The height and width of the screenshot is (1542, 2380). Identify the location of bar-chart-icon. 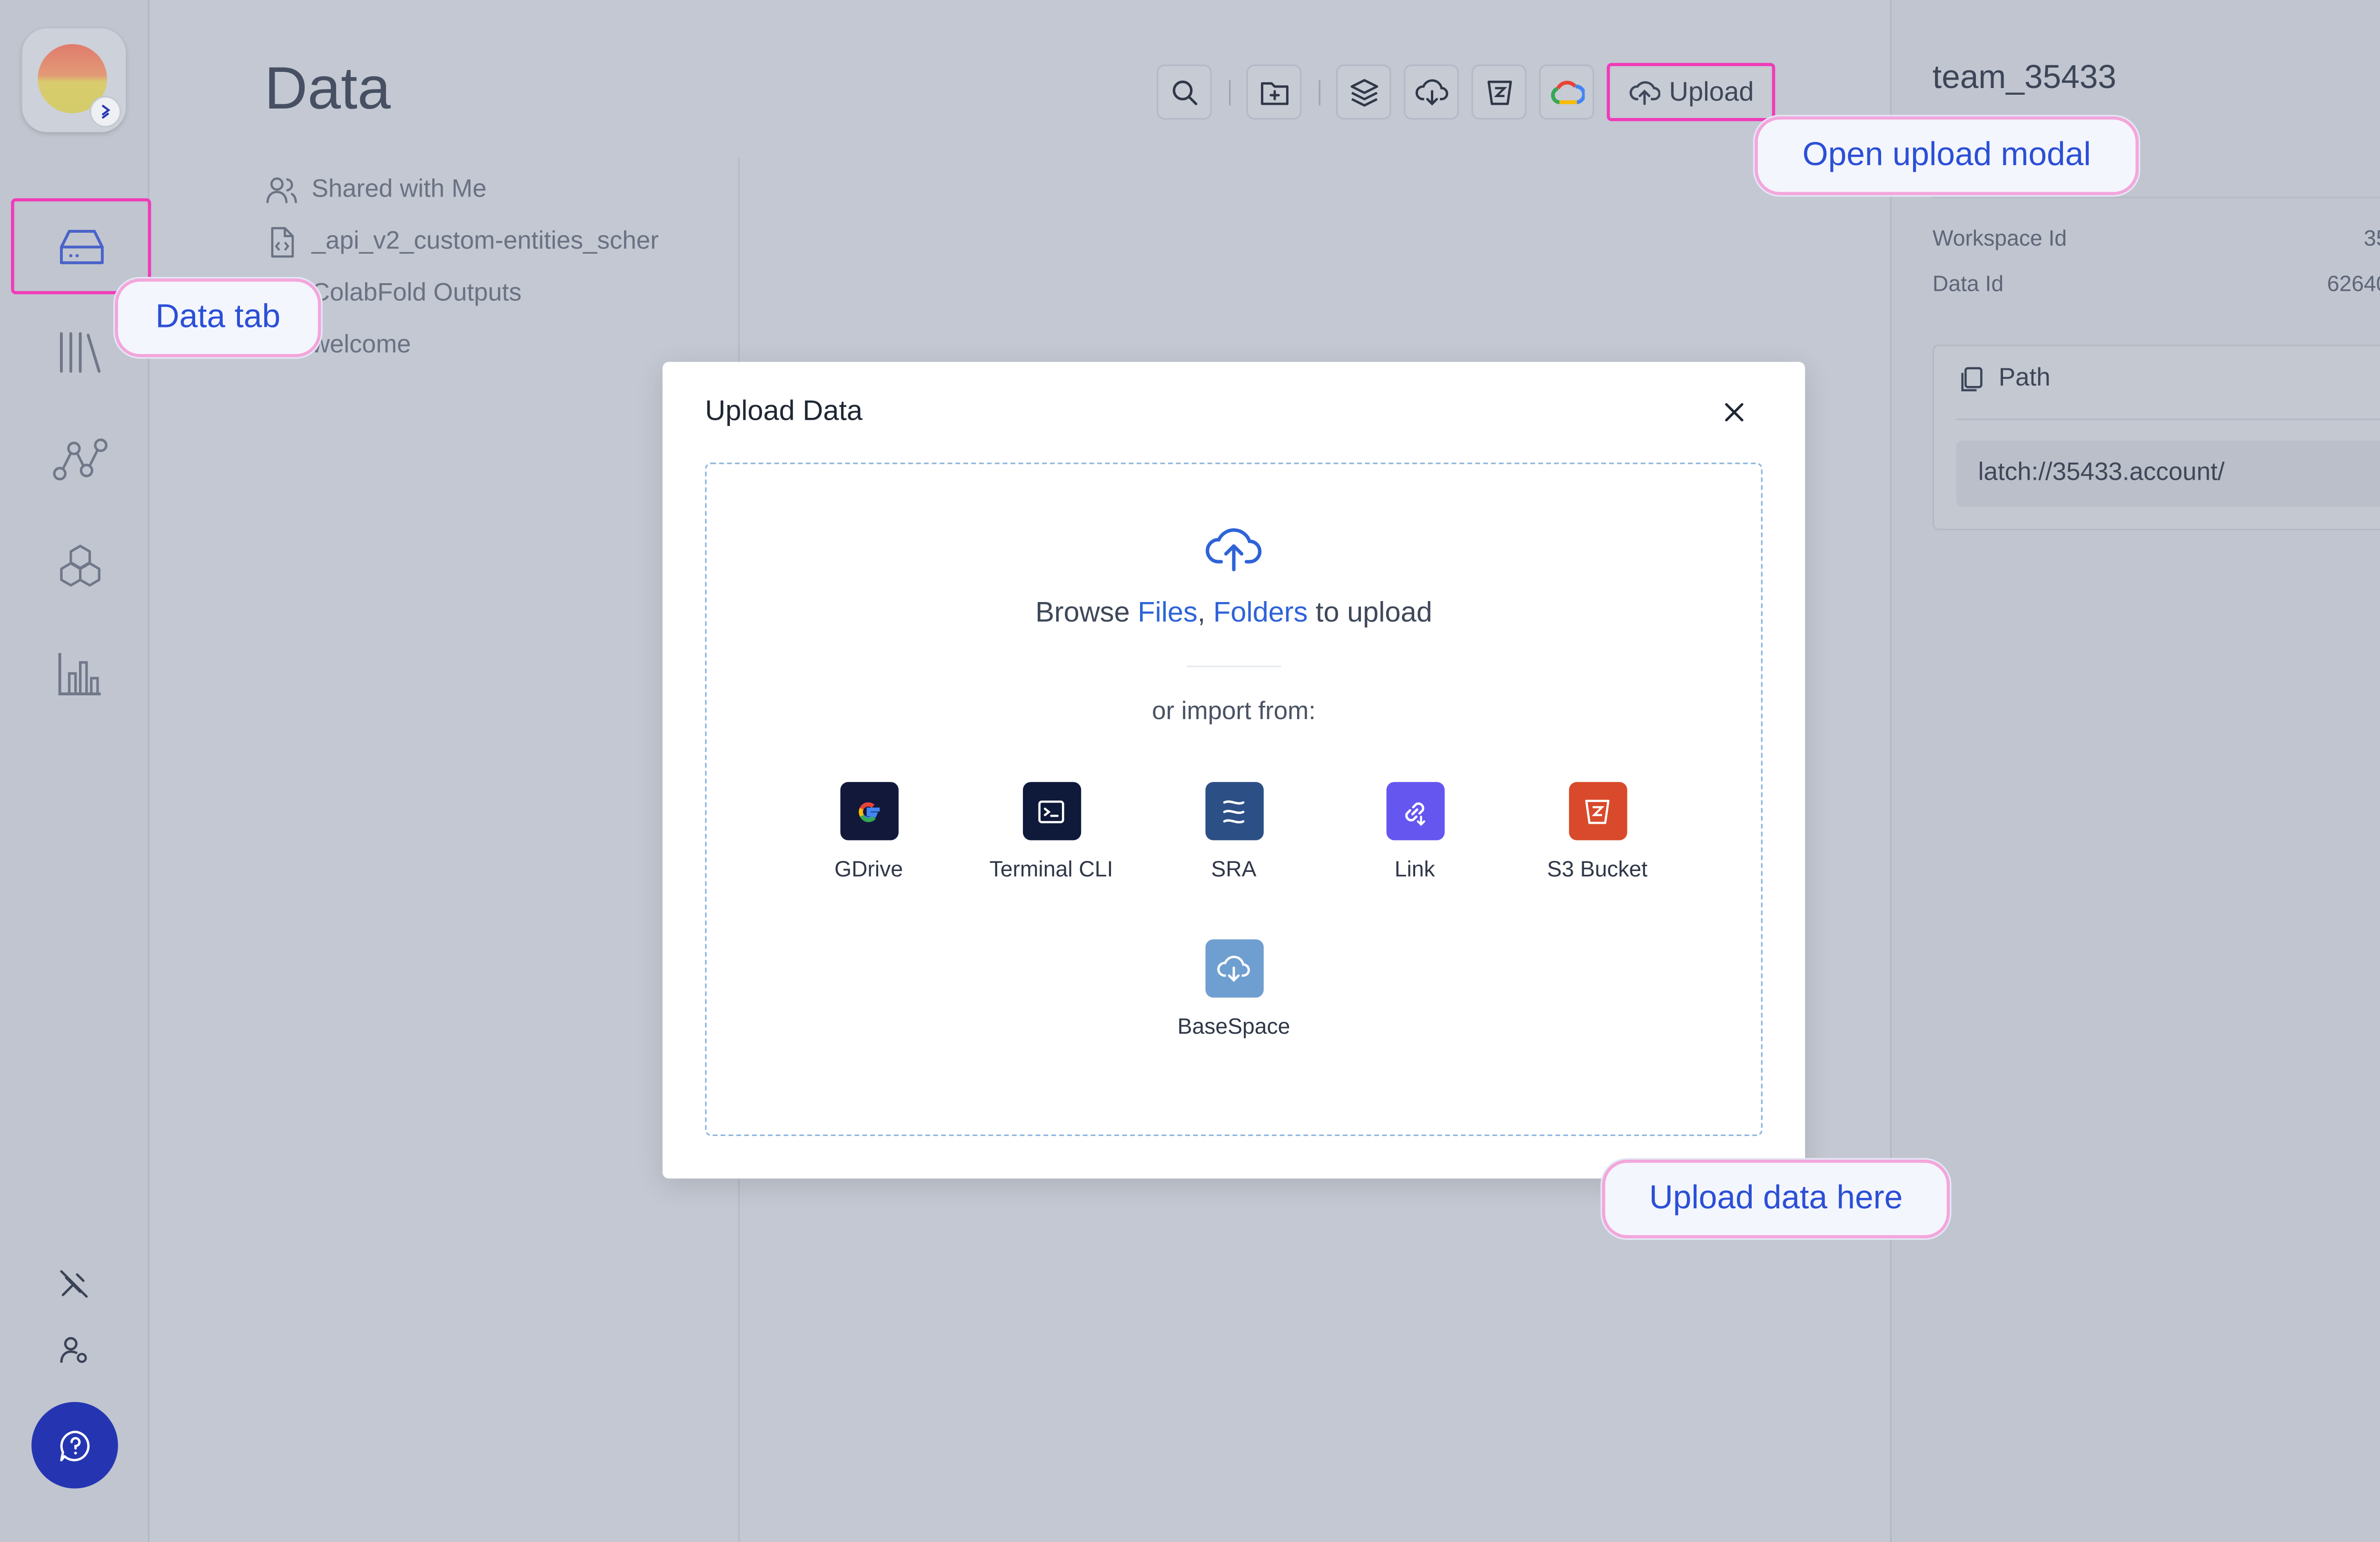
(79, 674).